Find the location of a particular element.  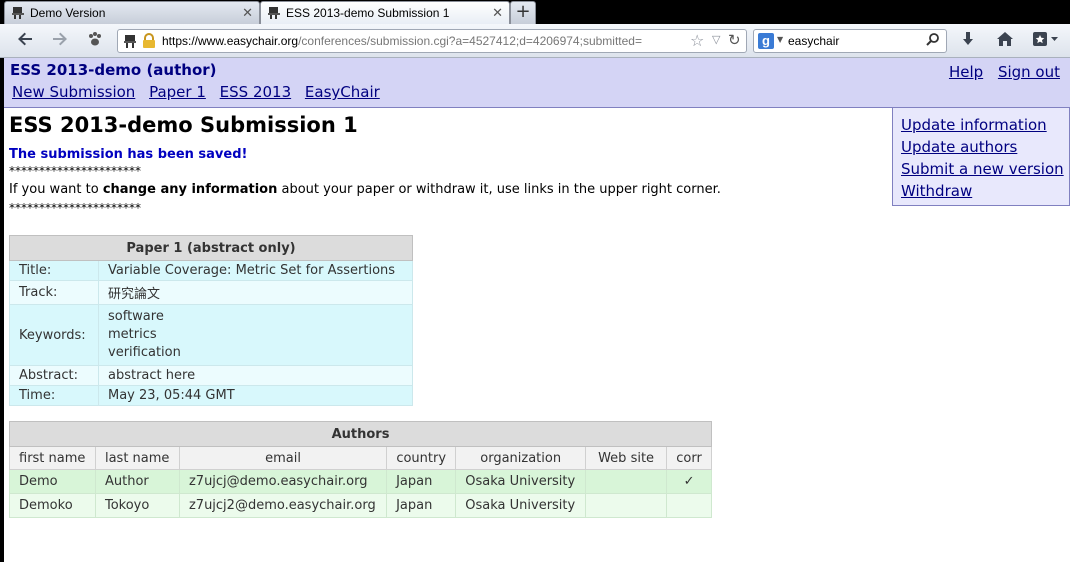

update-information-link: Update information is located at coordinates (985, 125).